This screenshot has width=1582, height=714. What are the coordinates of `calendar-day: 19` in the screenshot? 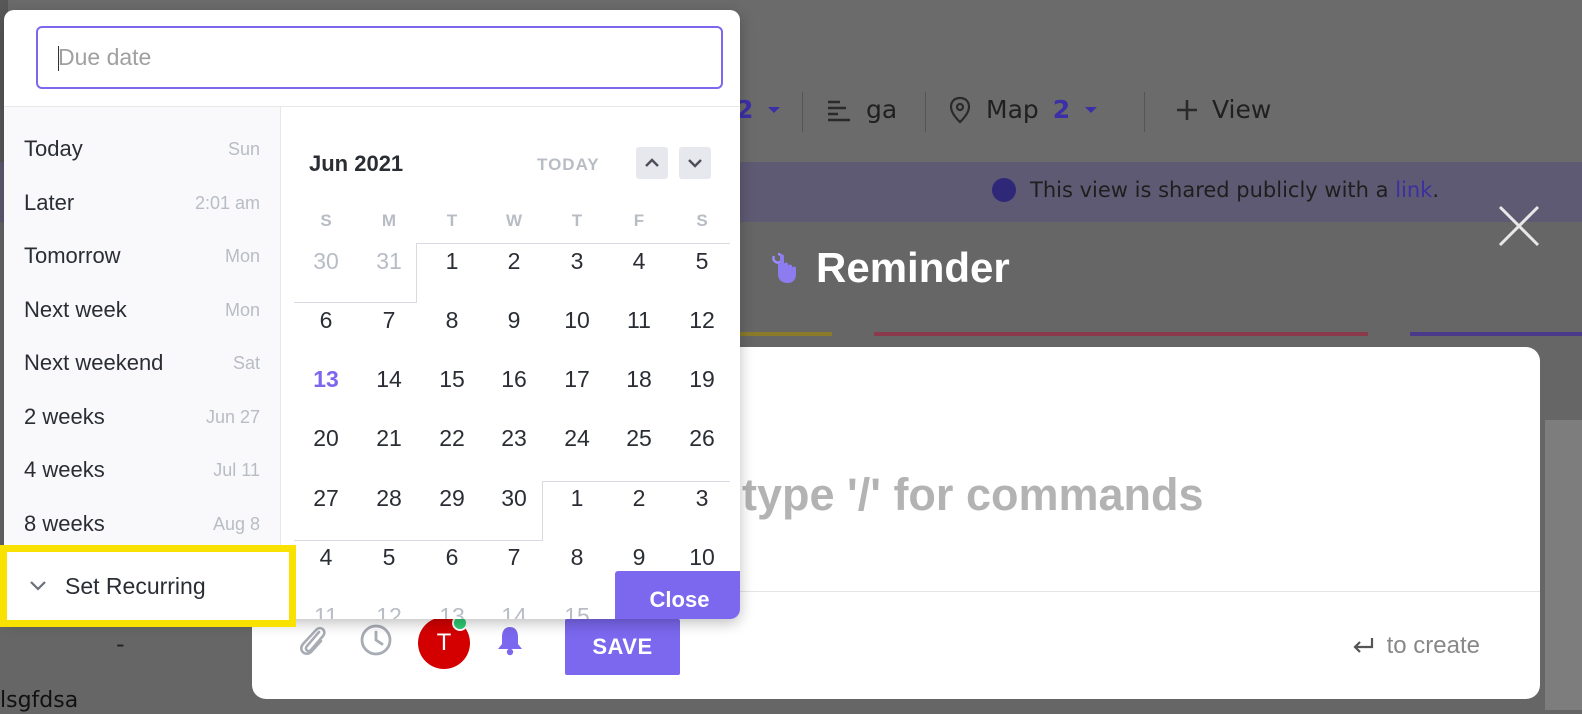 It's located at (702, 379).